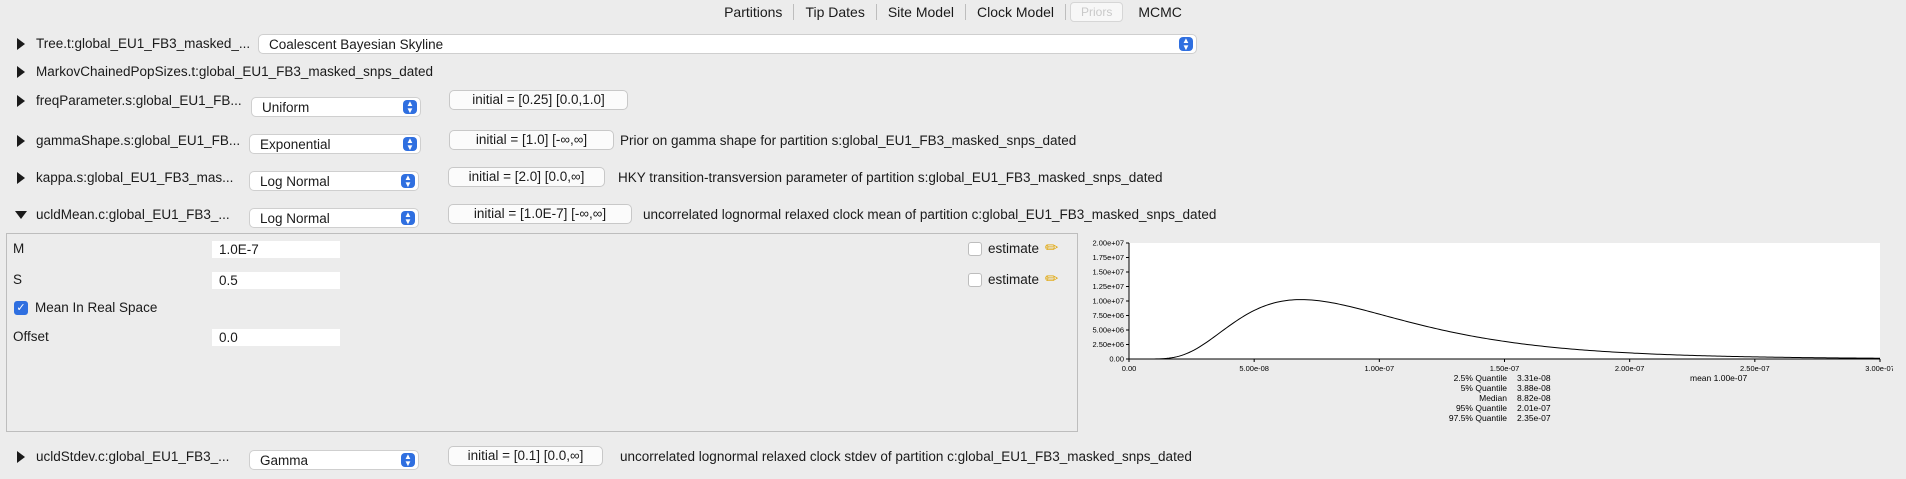 Image resolution: width=1906 pixels, height=479 pixels. I want to click on estimate-m-label: estimate, so click(1014, 248).